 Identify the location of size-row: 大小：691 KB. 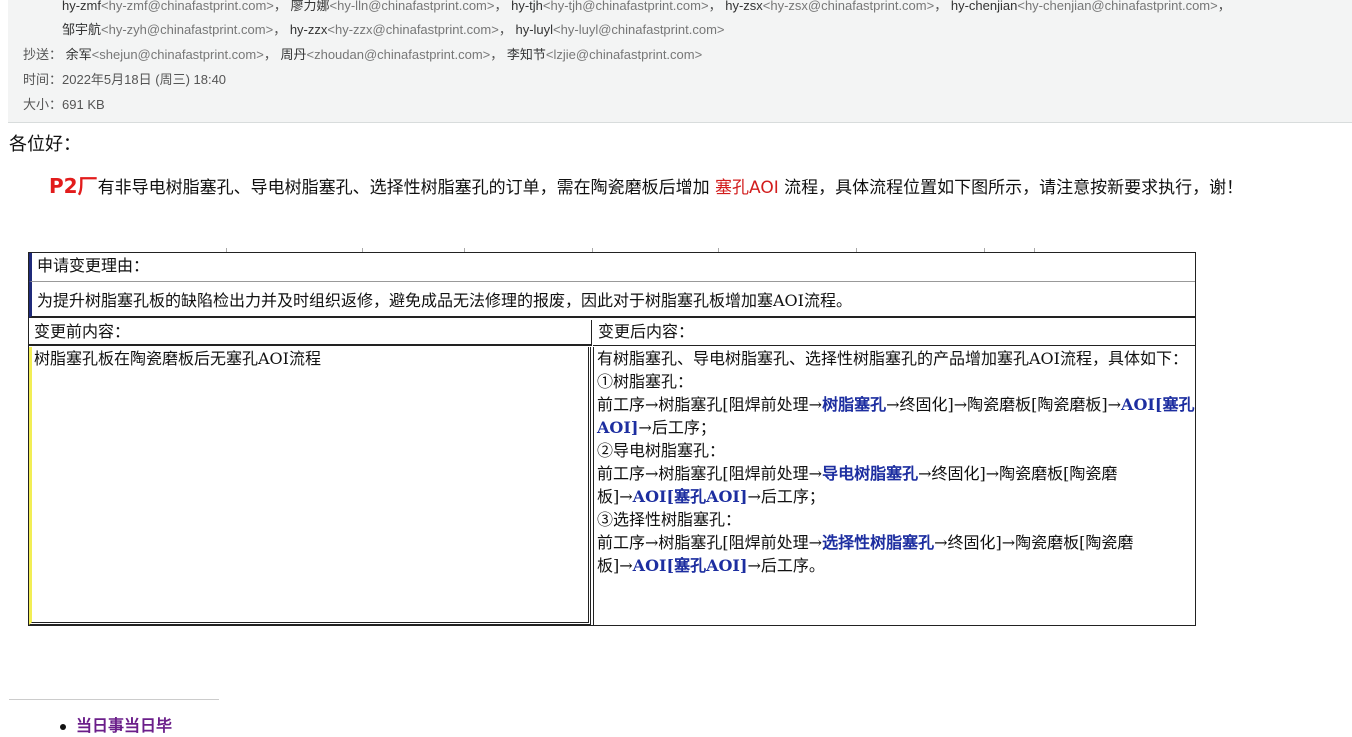
(64, 105).